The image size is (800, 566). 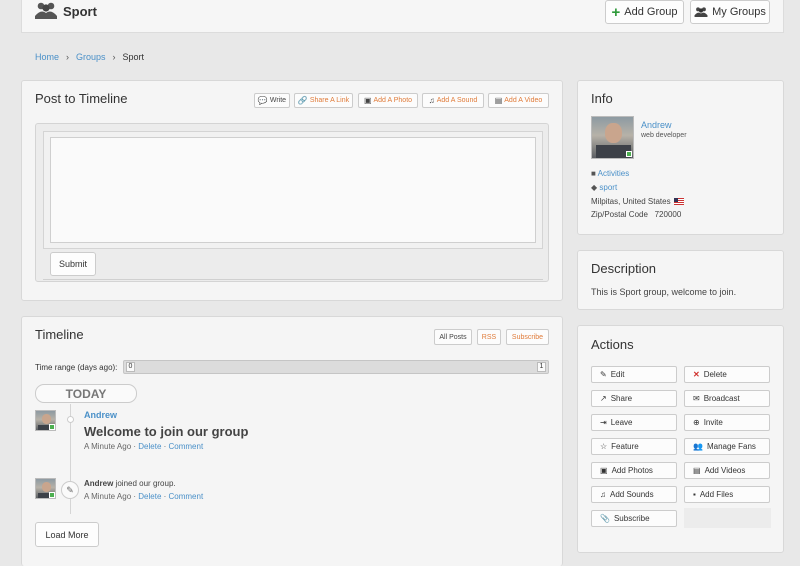 I want to click on breadcrumb-home: Home, so click(x=47, y=57).